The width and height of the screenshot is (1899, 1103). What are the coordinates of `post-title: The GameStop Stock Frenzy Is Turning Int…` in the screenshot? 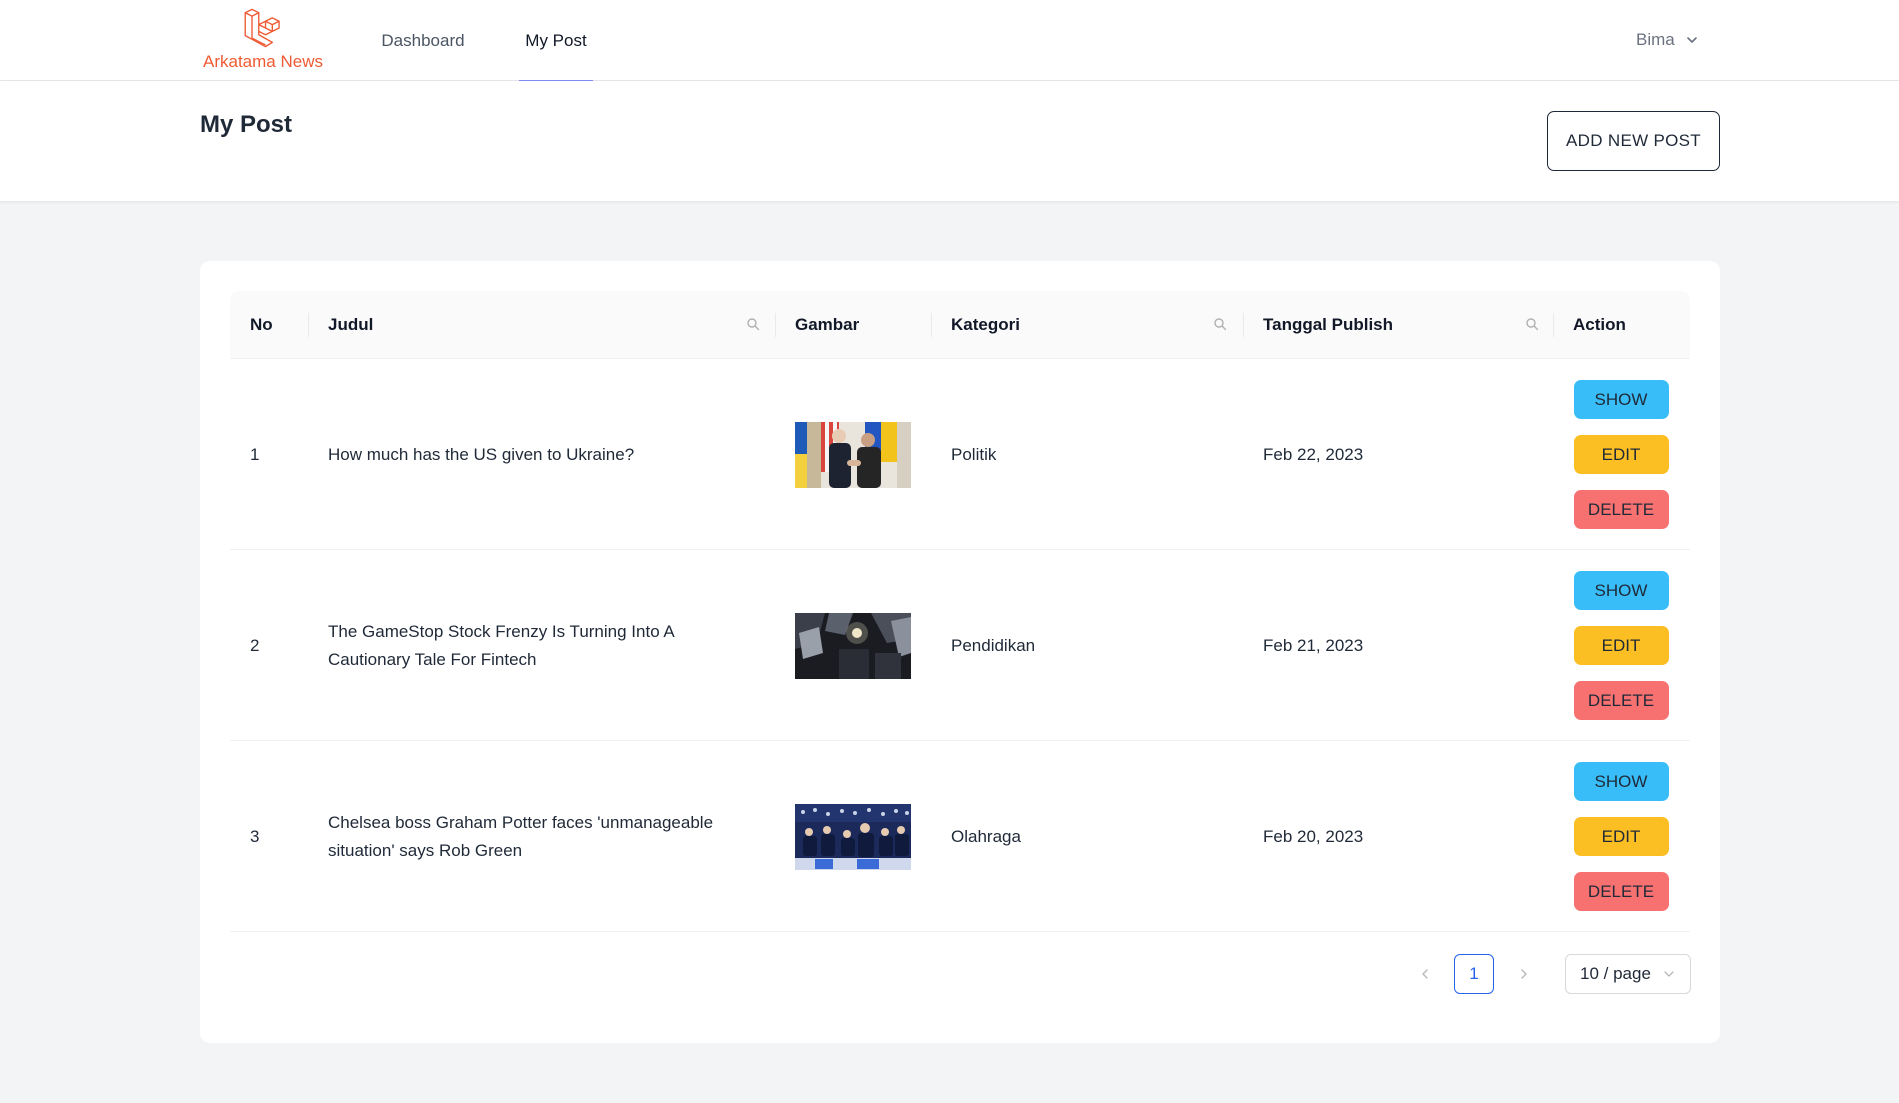 It's located at (501, 645).